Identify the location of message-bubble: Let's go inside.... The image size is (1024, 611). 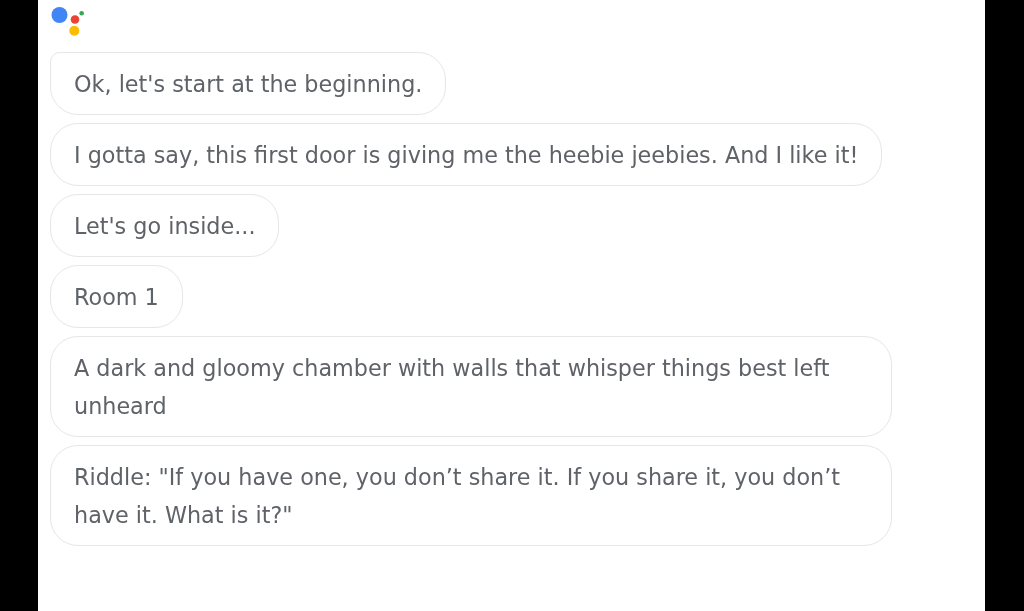
(165, 225).